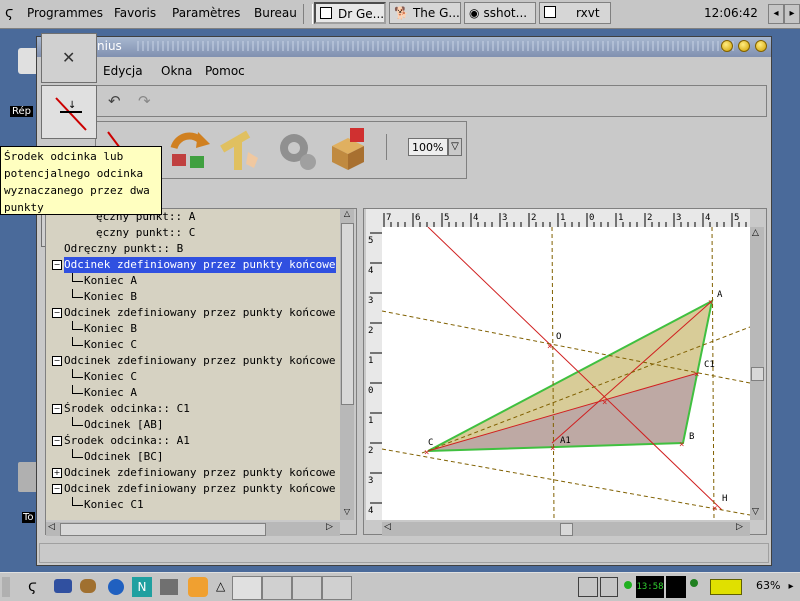 This screenshot has height=601, width=800. I want to click on taskbar-scroll-icon: ◂, so click(776, 14).